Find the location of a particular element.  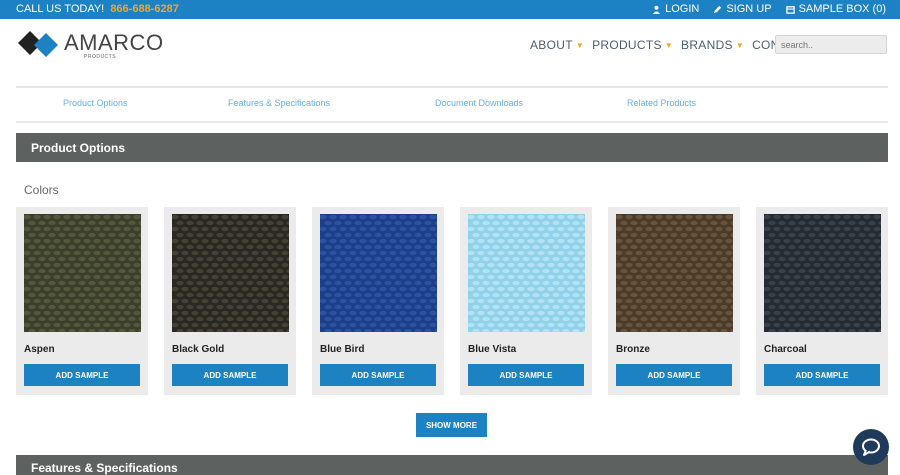

chat-button is located at coordinates (871, 447).